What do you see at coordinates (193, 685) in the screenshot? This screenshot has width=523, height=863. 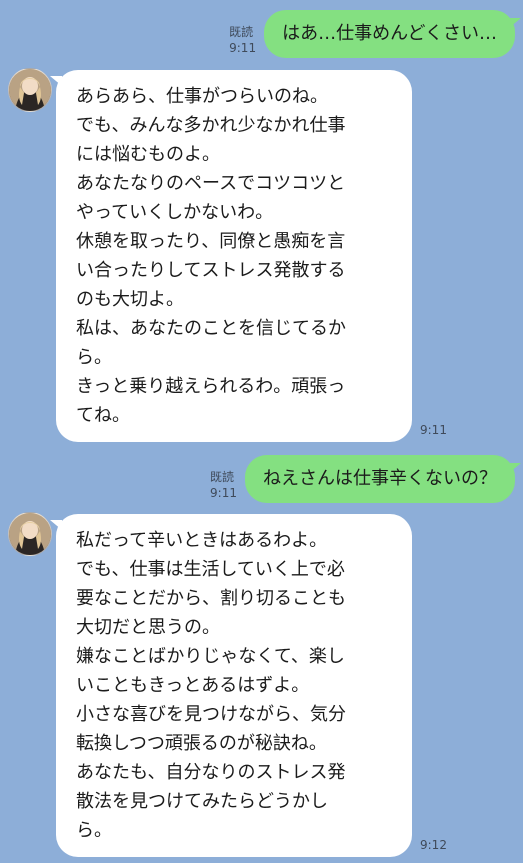 I see `message-line: いこともきっとあるはずよ。` at bounding box center [193, 685].